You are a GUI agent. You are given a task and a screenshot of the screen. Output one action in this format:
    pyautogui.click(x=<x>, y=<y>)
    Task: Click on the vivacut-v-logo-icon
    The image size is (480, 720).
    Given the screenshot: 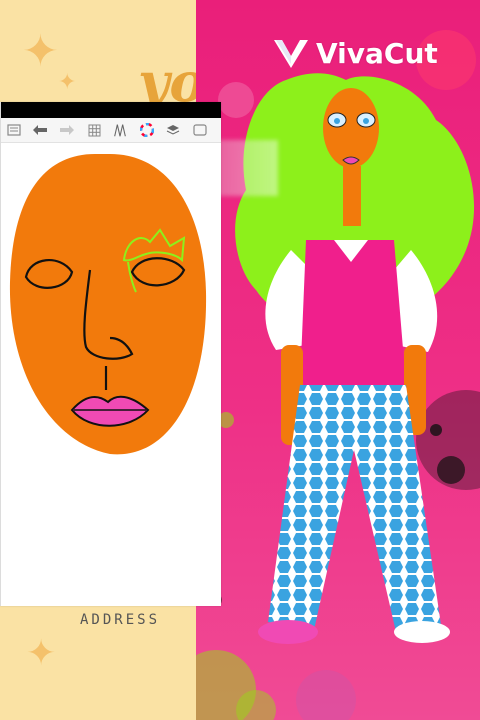 What is the action you would take?
    pyautogui.click(x=291, y=54)
    